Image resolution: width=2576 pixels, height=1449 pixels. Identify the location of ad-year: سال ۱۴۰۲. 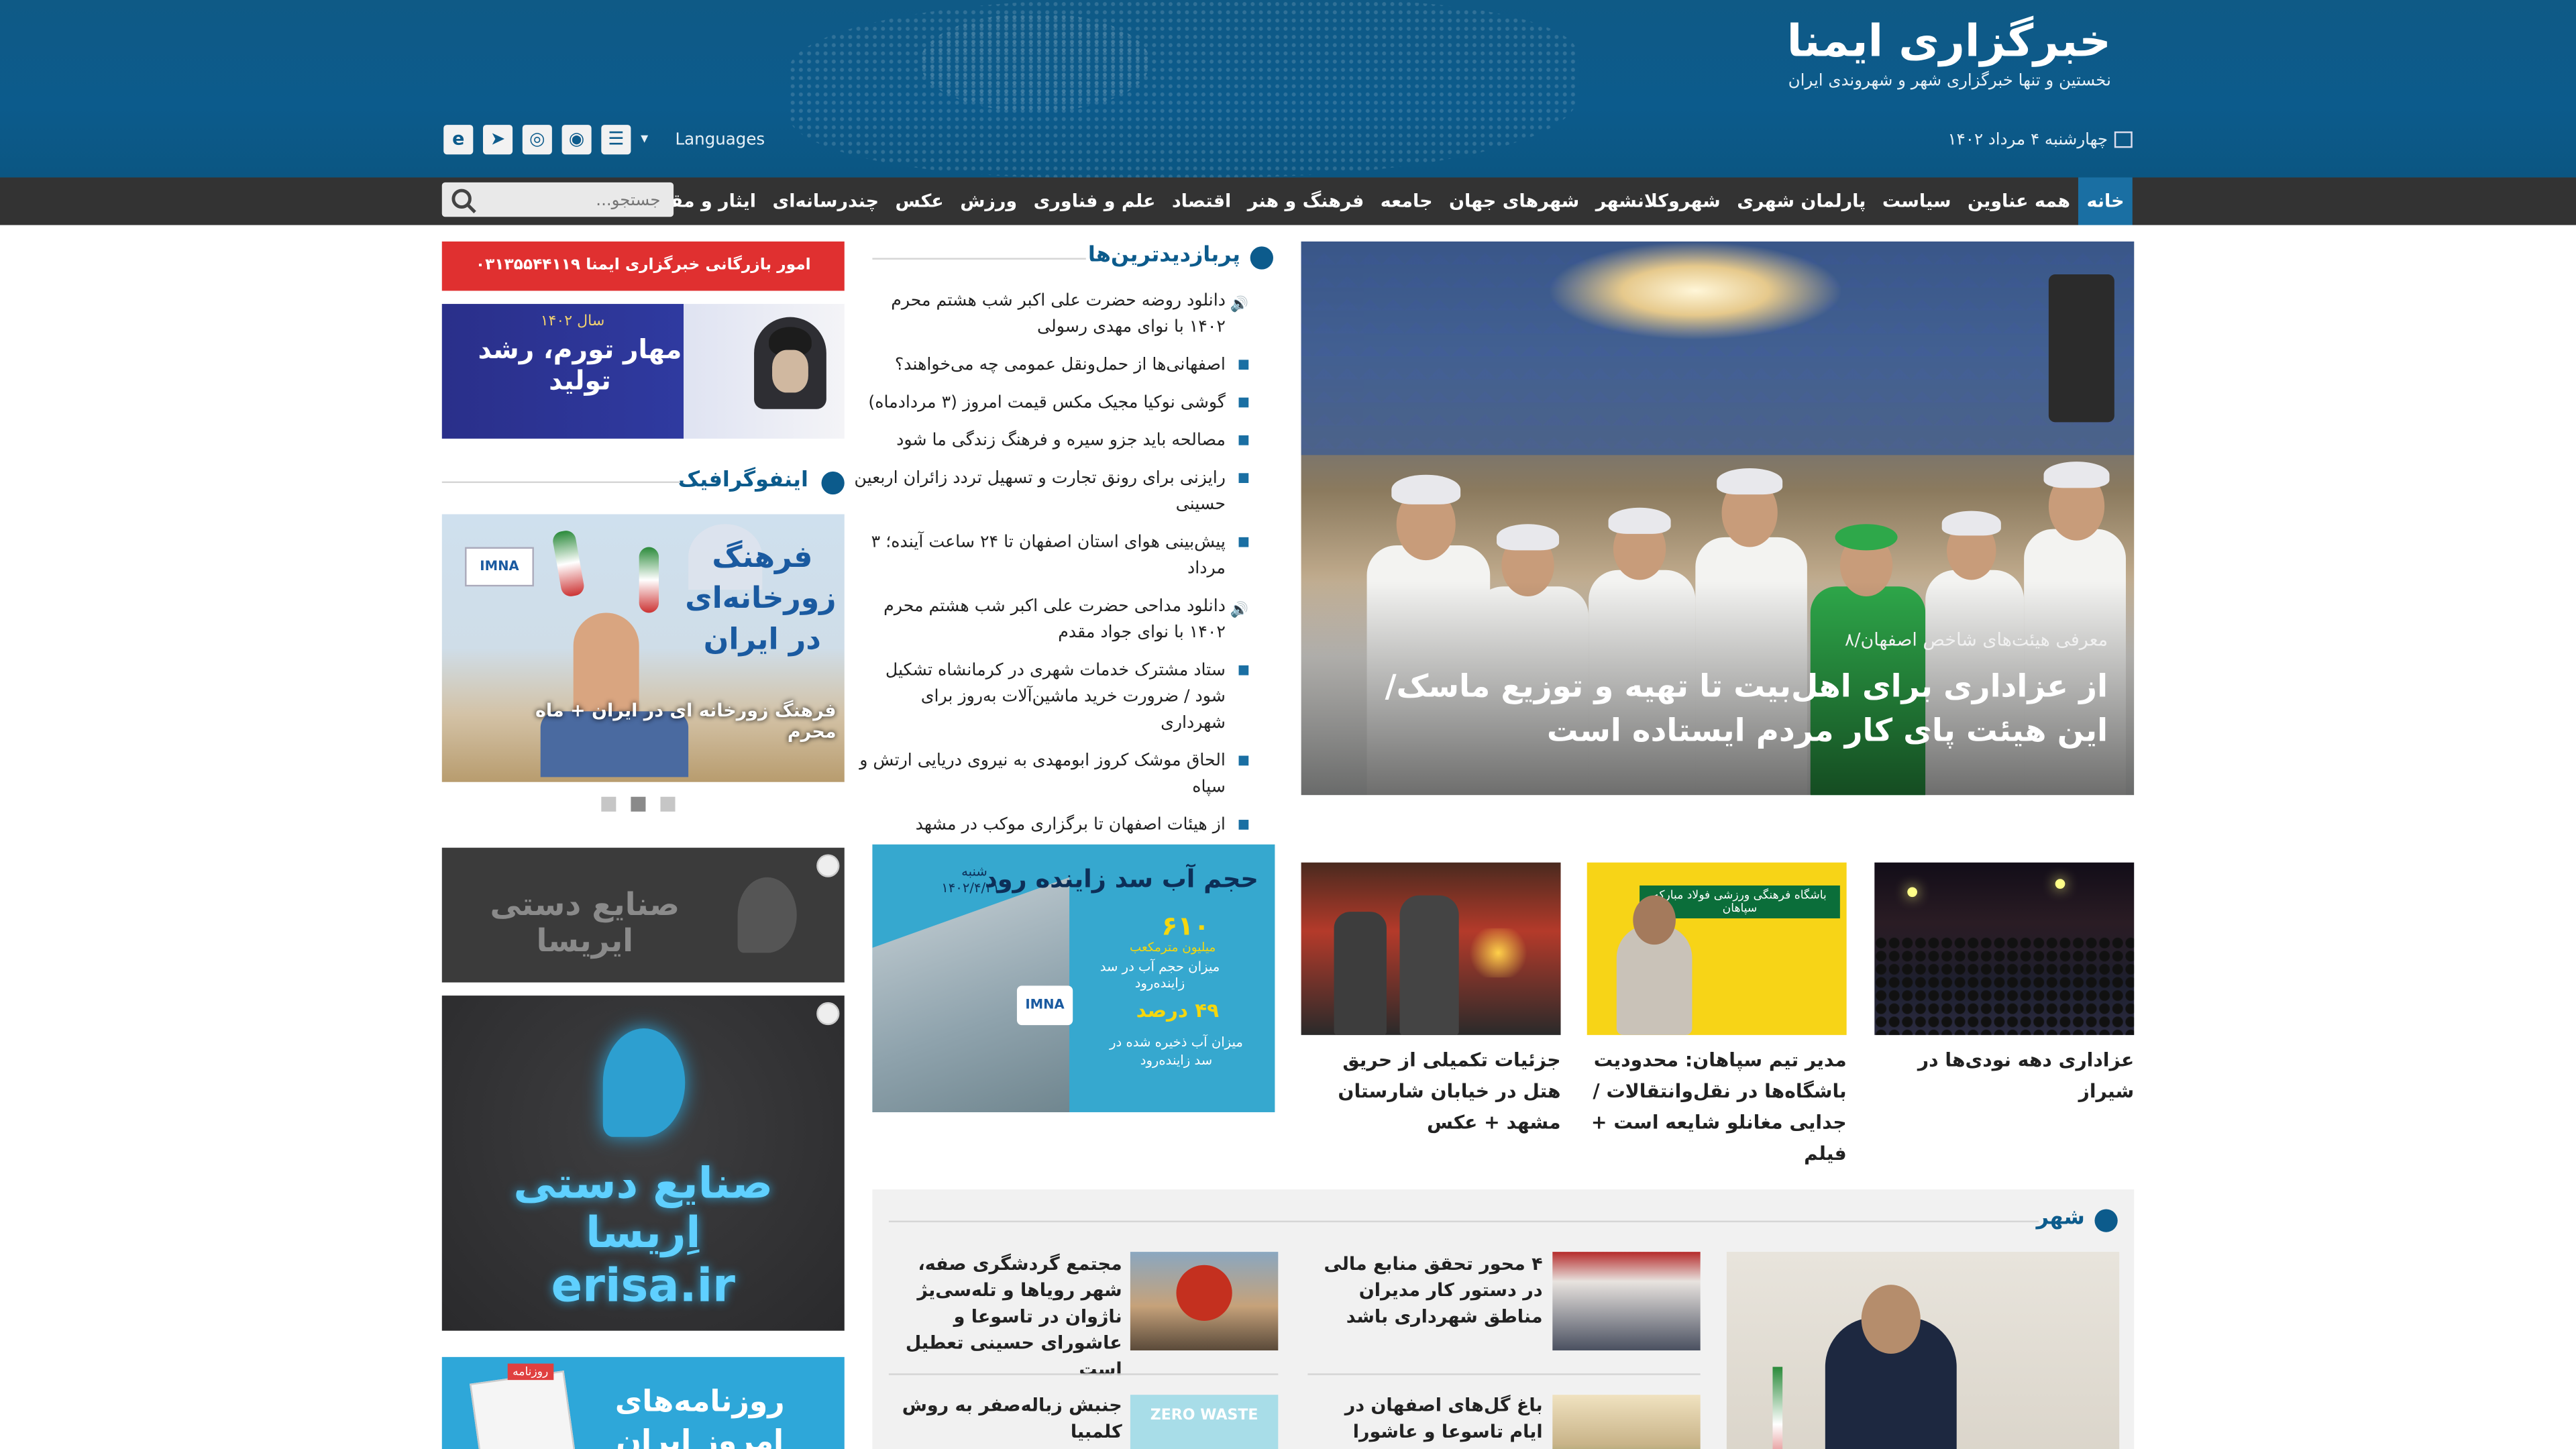
(572, 322).